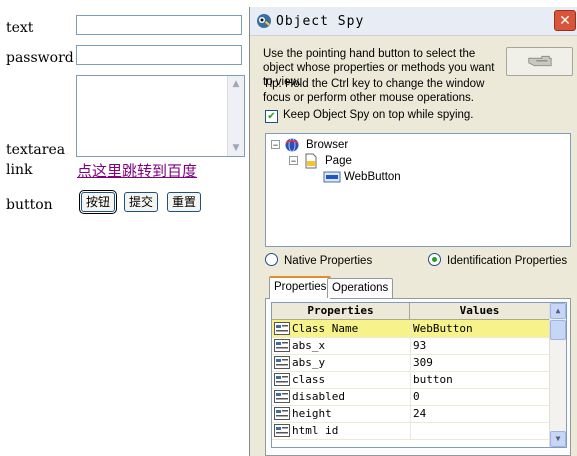 The image size is (577, 456). I want to click on submit-button: 提交, so click(141, 202).